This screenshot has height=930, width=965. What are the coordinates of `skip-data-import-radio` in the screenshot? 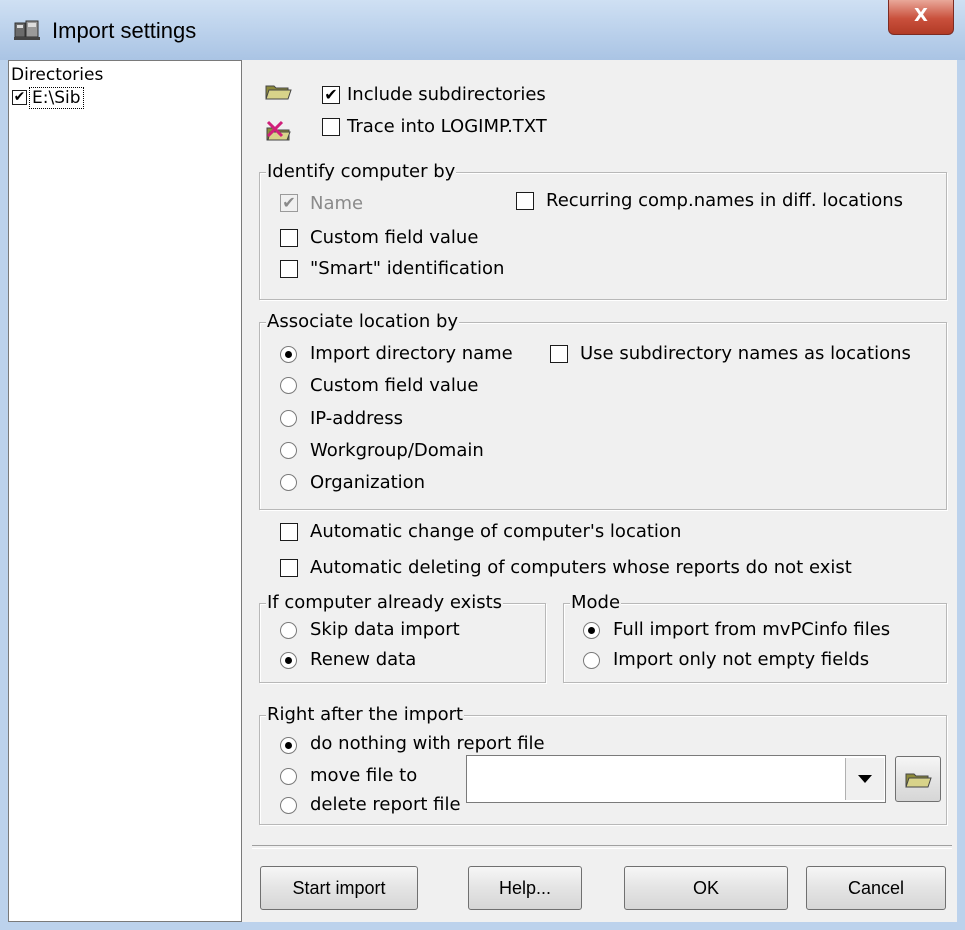 It's located at (288, 630).